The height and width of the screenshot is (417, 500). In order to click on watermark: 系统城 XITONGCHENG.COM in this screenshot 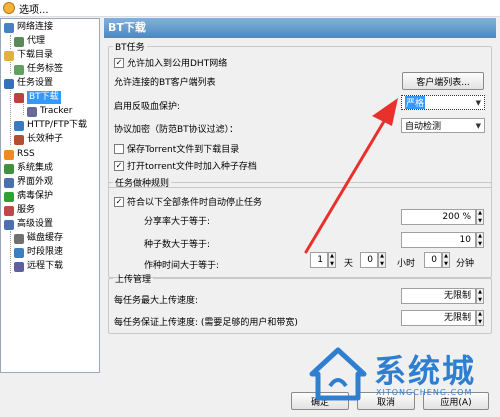, I will do `click(403, 375)`.